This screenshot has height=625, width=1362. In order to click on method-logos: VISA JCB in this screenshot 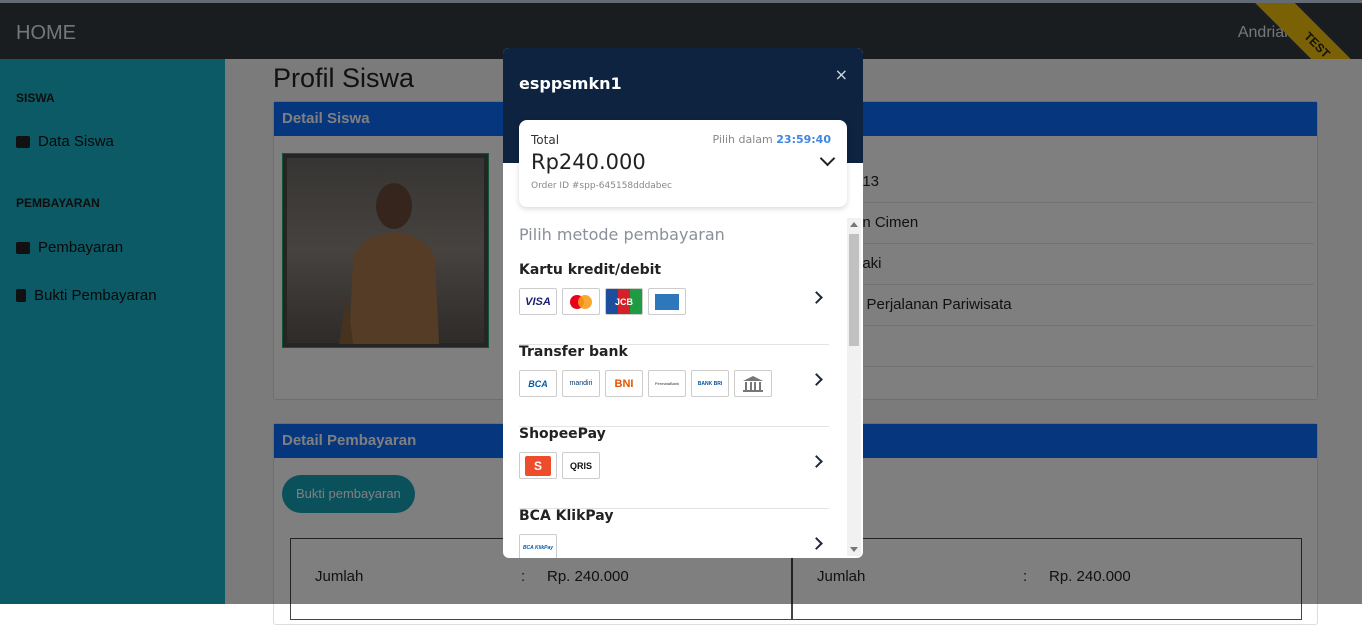, I will do `click(602, 301)`.